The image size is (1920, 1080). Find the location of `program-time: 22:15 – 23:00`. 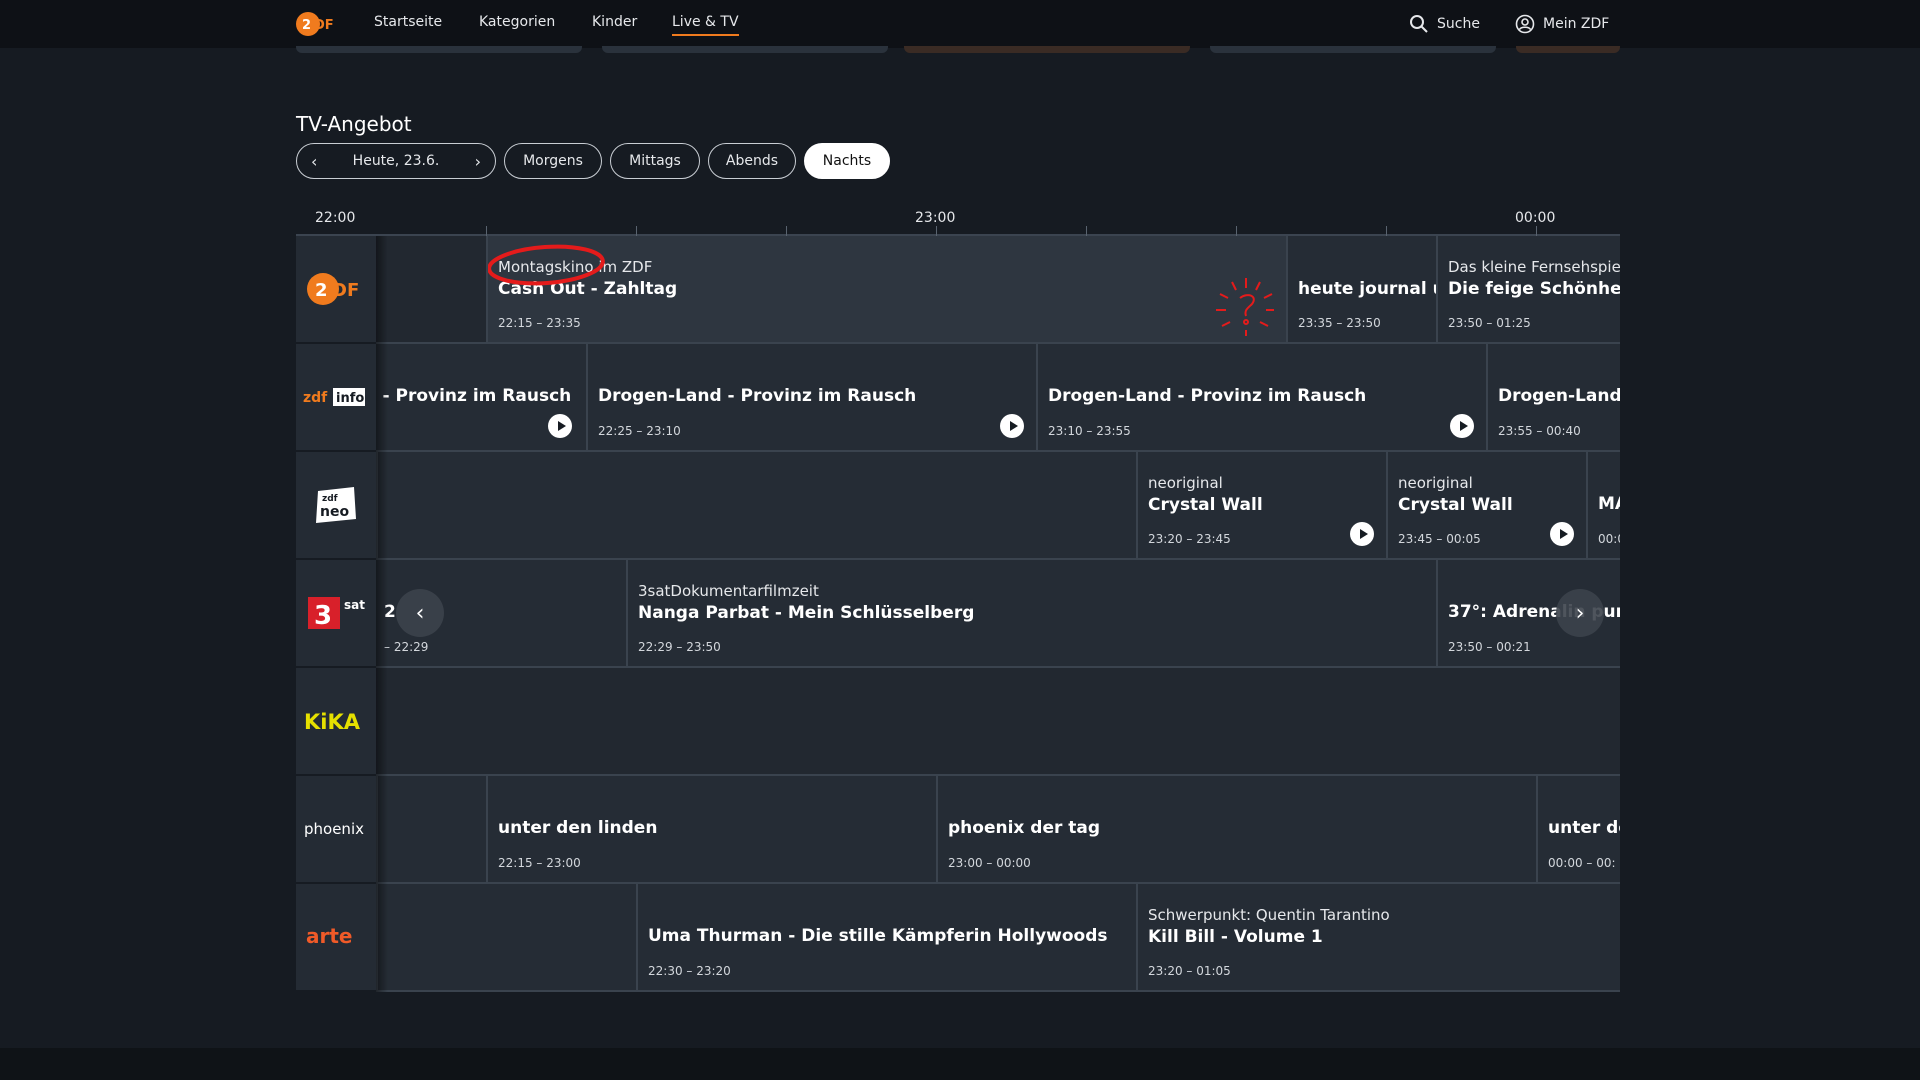

program-time: 22:15 – 23:00 is located at coordinates (539, 863).